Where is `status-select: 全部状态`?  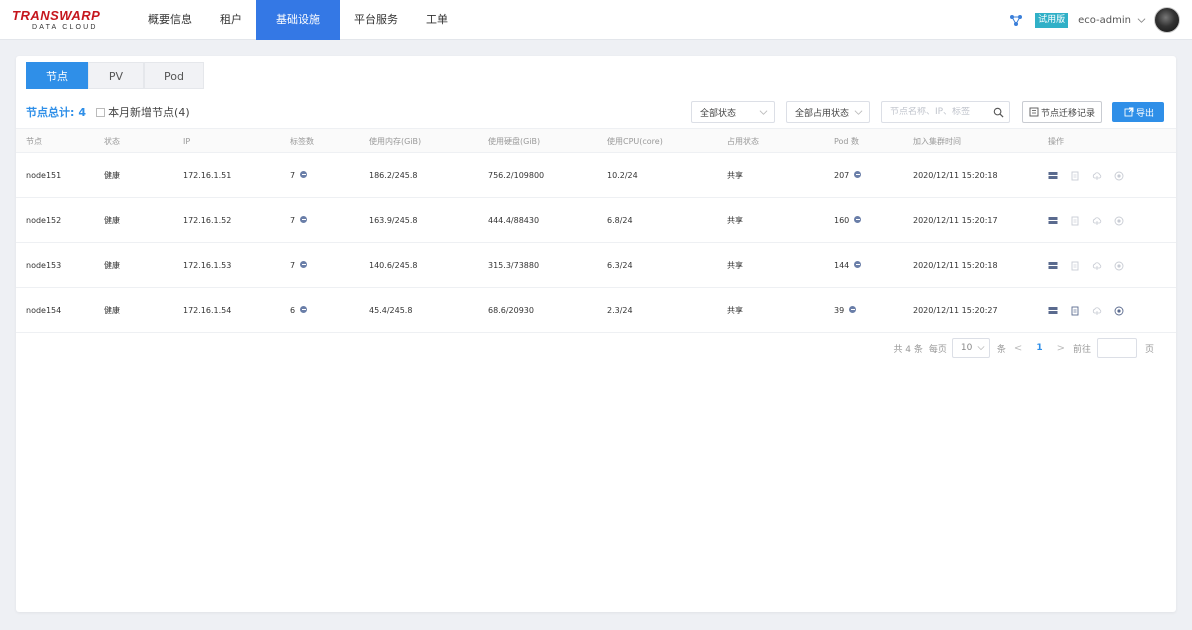 status-select: 全部状态 is located at coordinates (732, 112).